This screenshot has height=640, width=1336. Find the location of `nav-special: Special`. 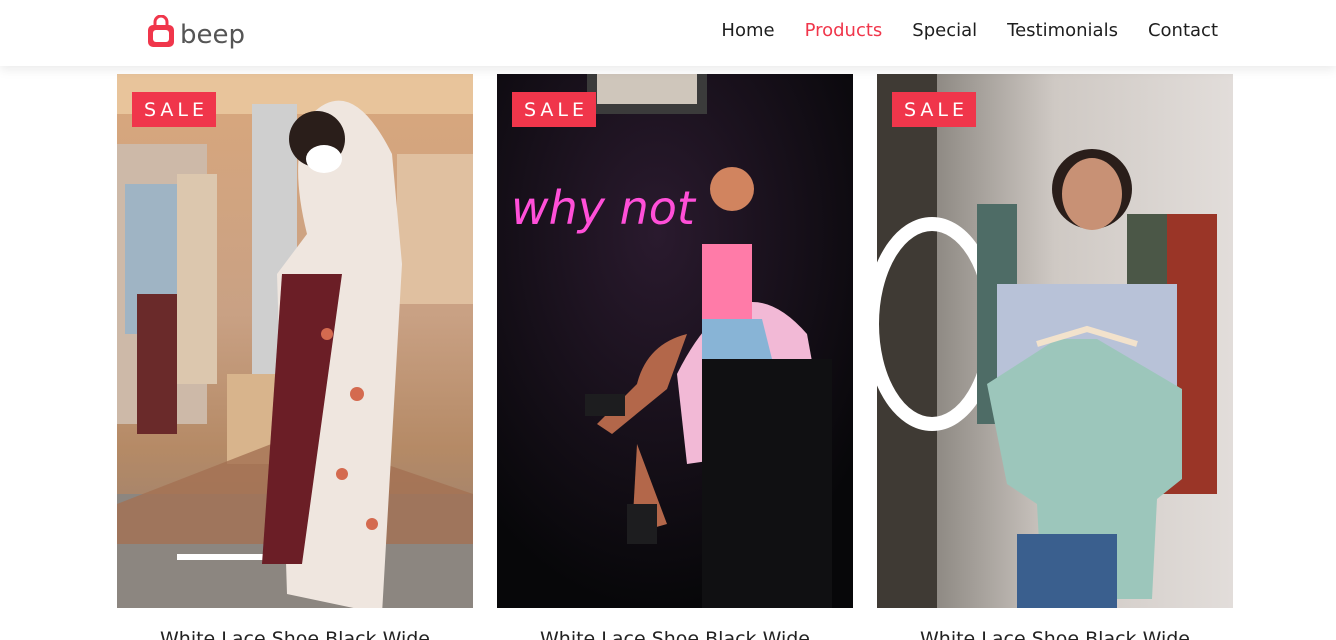

nav-special: Special is located at coordinates (944, 30).